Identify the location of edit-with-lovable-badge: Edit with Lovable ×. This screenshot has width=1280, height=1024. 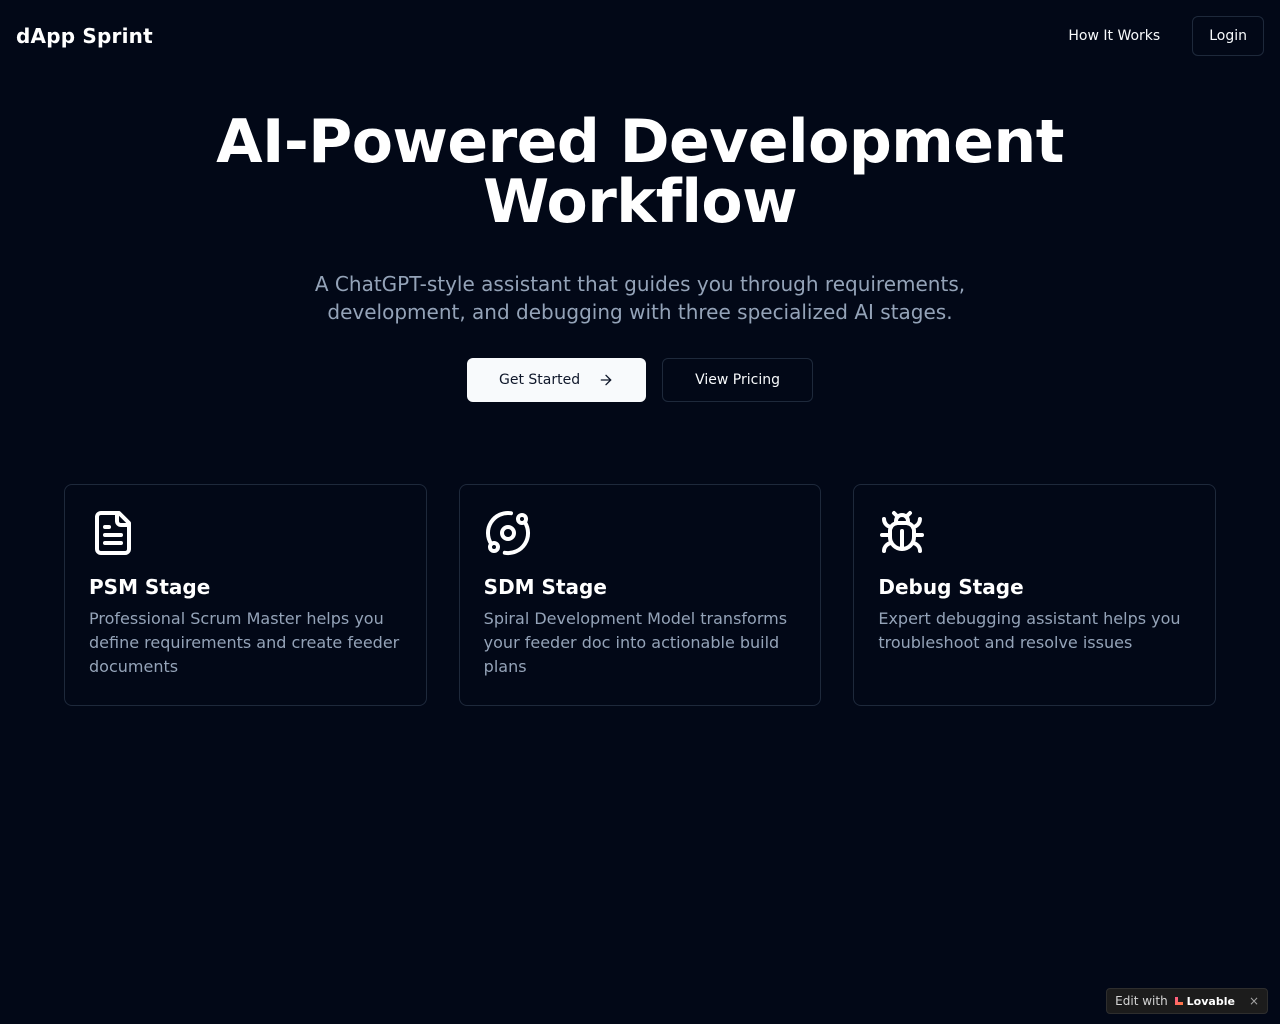
(1187, 1001).